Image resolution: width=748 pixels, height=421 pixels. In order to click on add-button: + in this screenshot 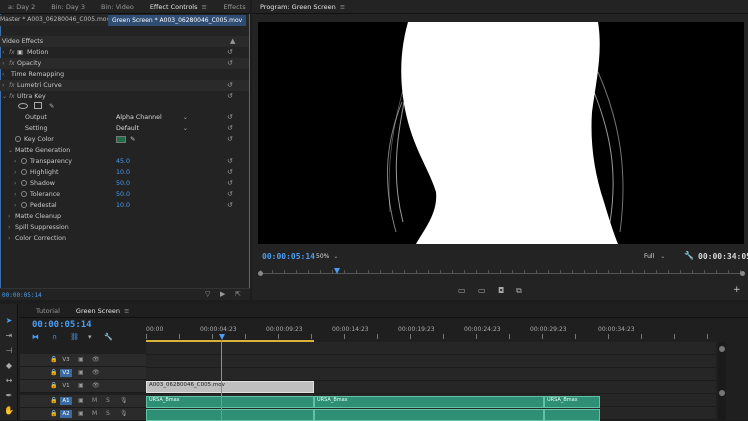, I will do `click(737, 290)`.